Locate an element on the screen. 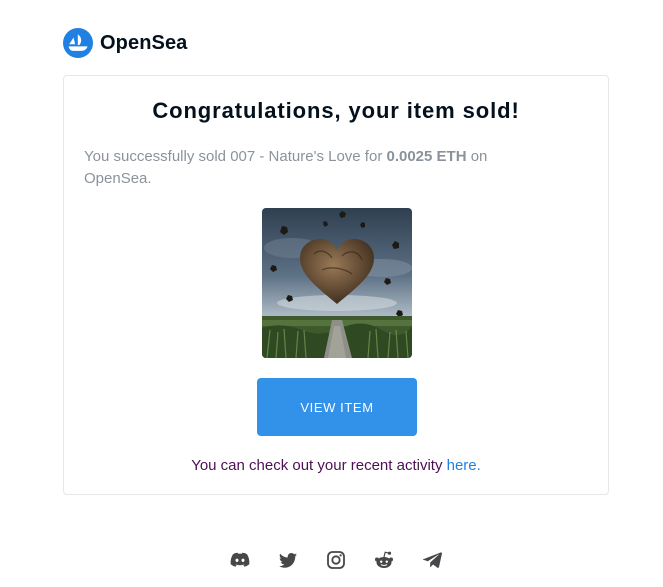 The width and height of the screenshot is (663, 587). view-item-button: VIEW ITEM is located at coordinates (337, 407).